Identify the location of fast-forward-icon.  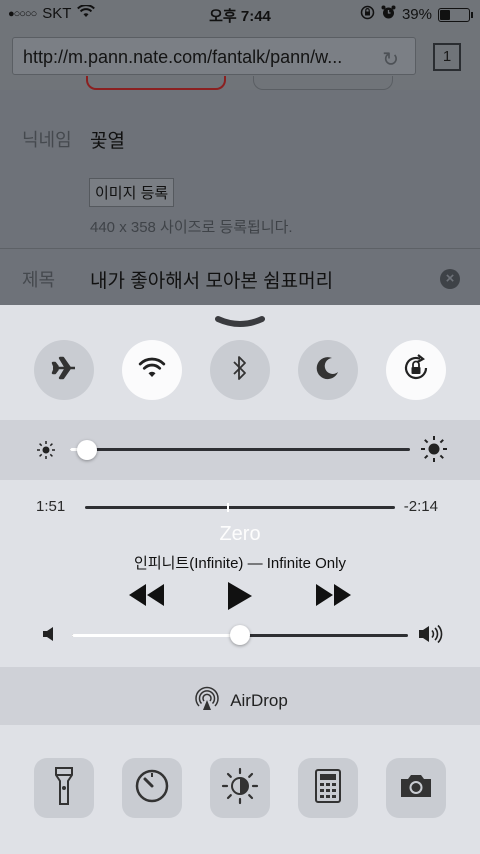
(333, 597).